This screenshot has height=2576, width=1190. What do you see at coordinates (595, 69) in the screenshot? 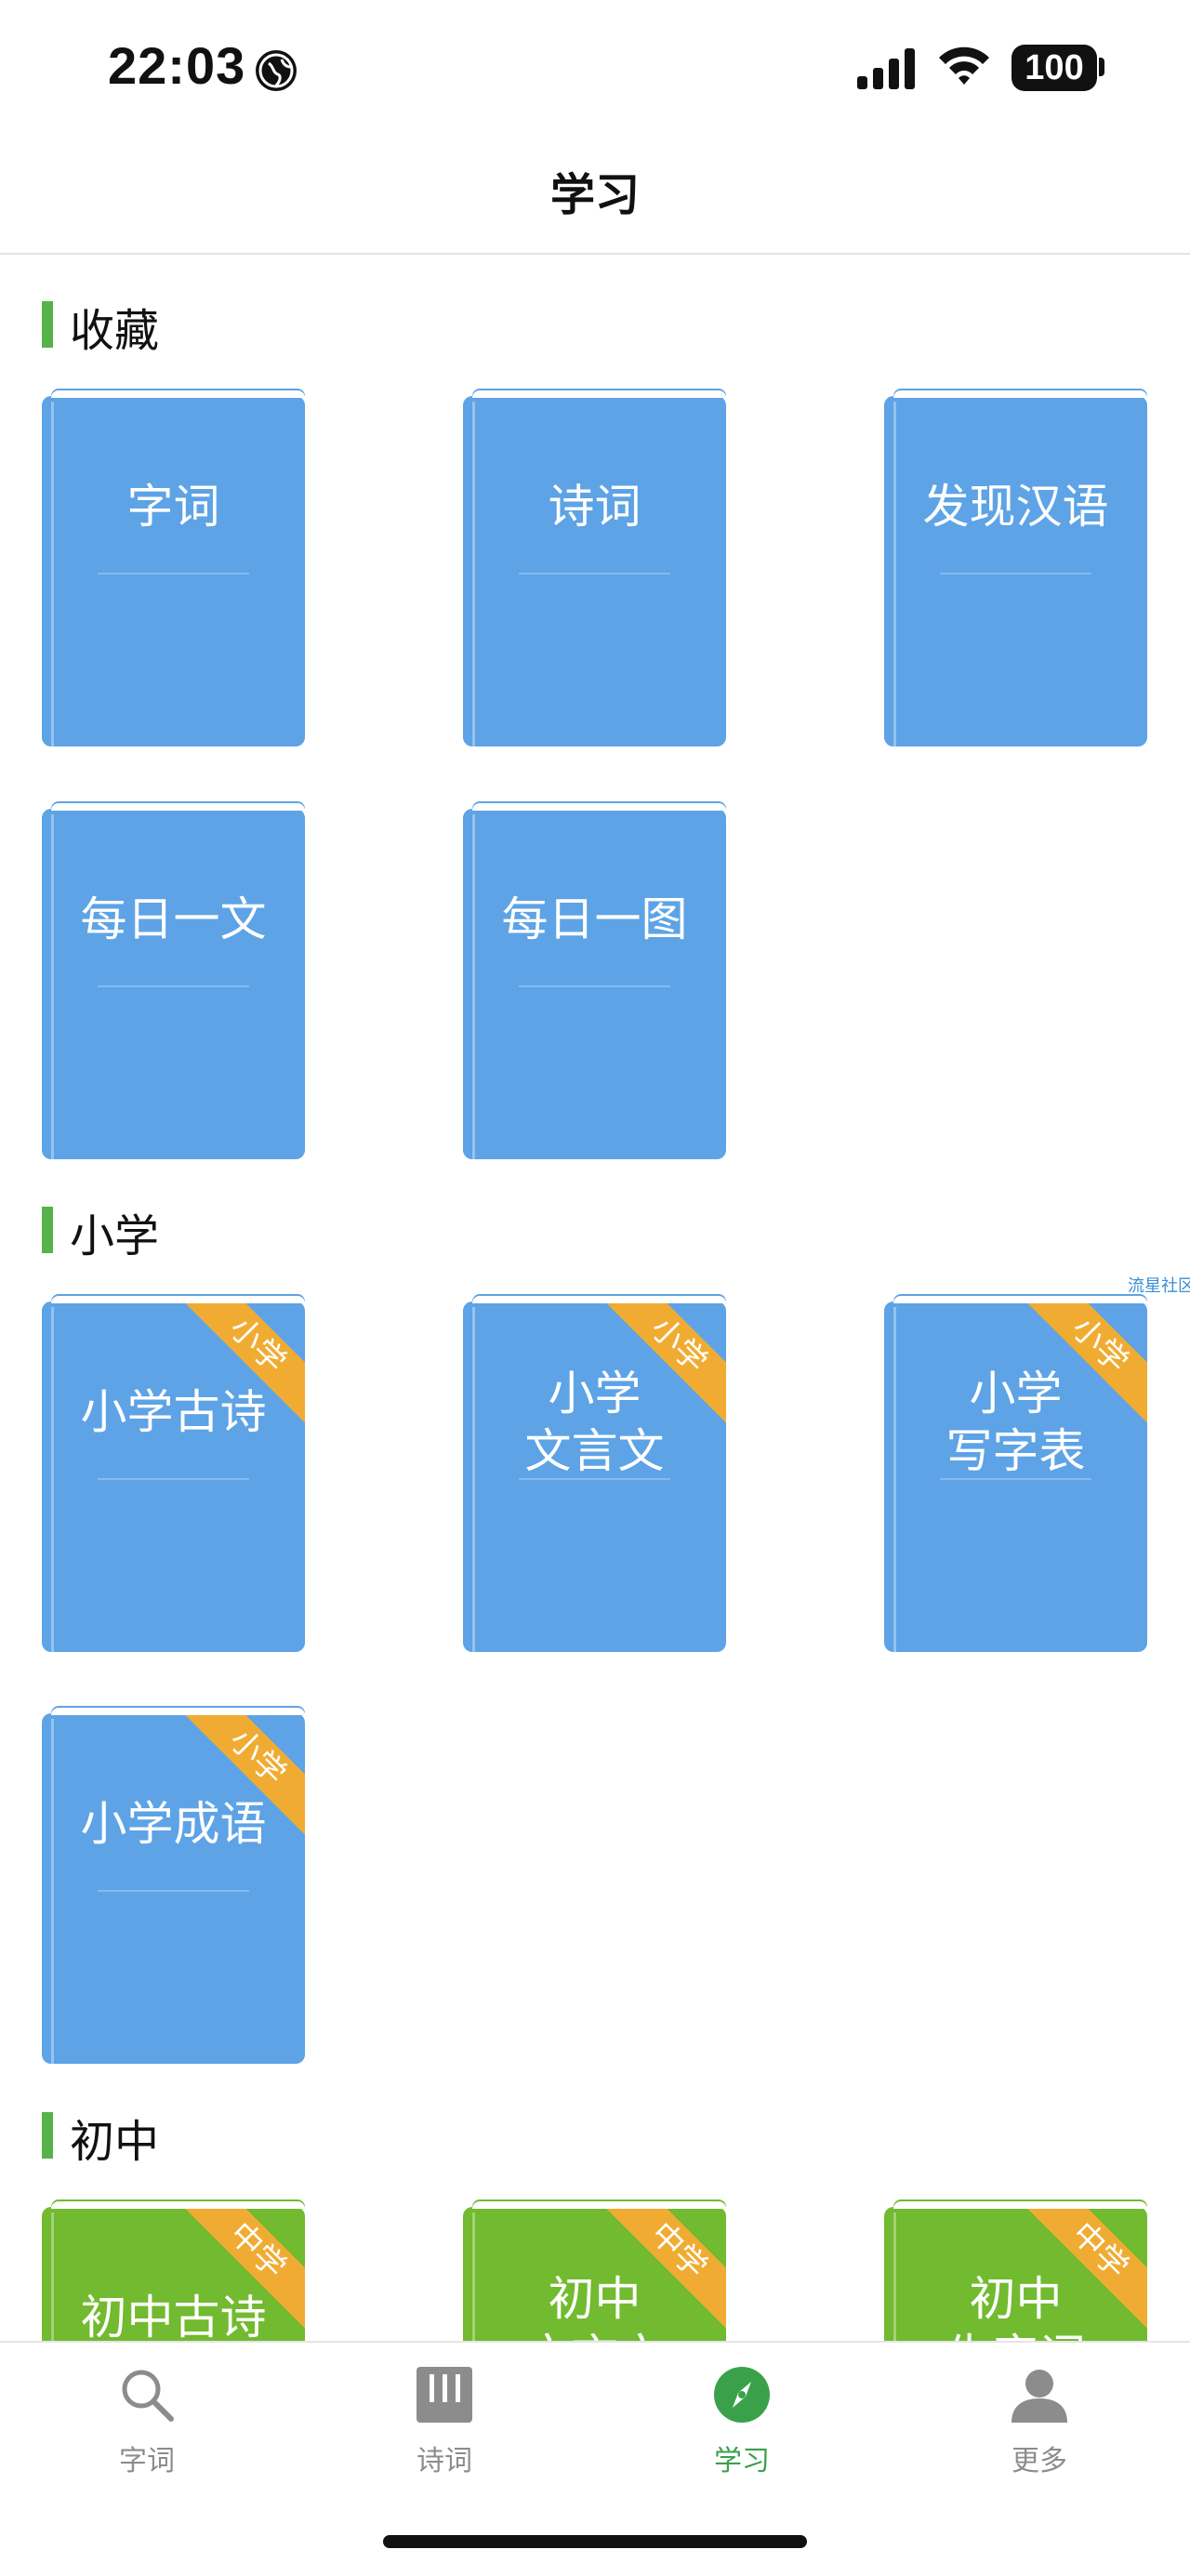
I see `status-bar: 22:03 100` at bounding box center [595, 69].